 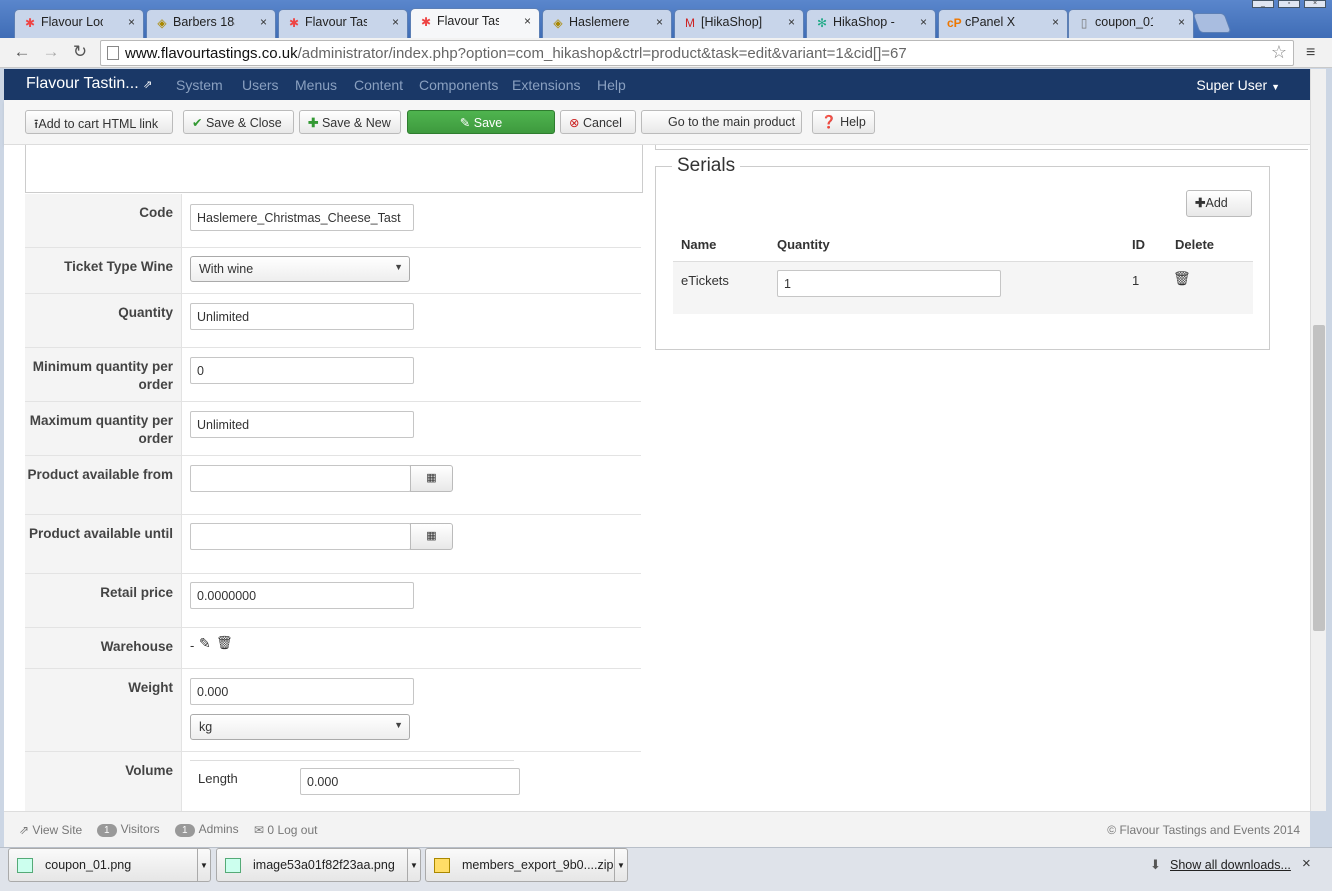 What do you see at coordinates (300, 269) in the screenshot?
I see `ticket-type-select: With wine ▼` at bounding box center [300, 269].